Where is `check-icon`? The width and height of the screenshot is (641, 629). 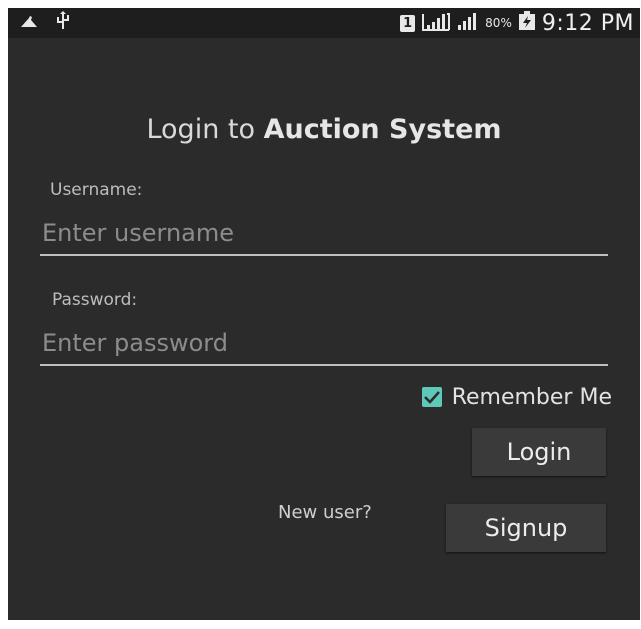 check-icon is located at coordinates (431, 397).